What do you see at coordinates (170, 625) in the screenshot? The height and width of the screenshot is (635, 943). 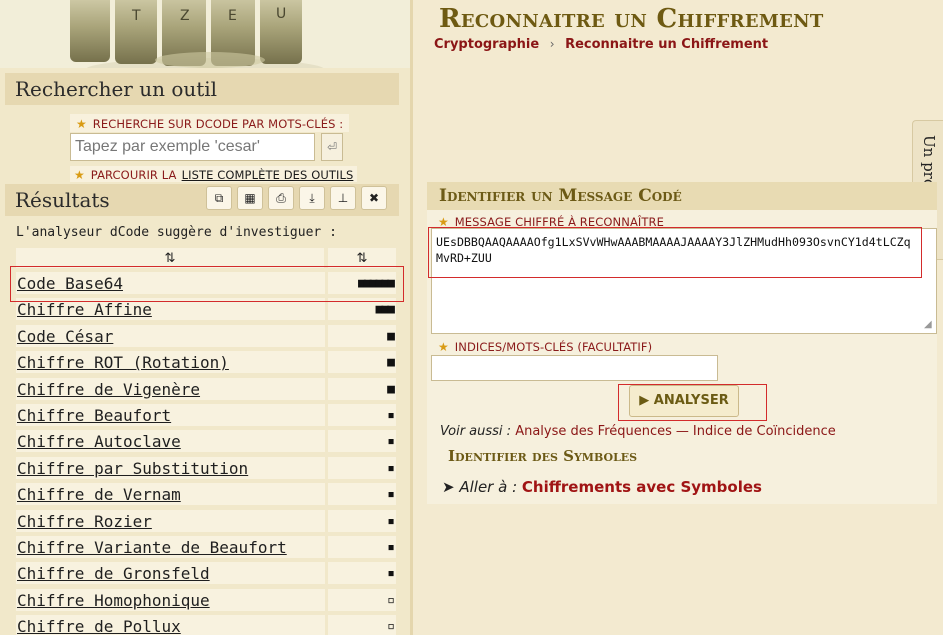 I see `result-link: Chiffre de Pollux` at bounding box center [170, 625].